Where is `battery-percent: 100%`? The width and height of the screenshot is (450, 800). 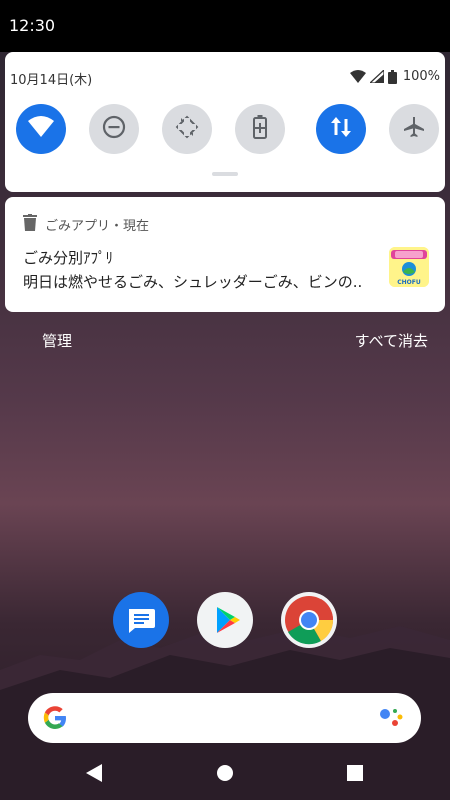
battery-percent: 100% is located at coordinates (421, 76).